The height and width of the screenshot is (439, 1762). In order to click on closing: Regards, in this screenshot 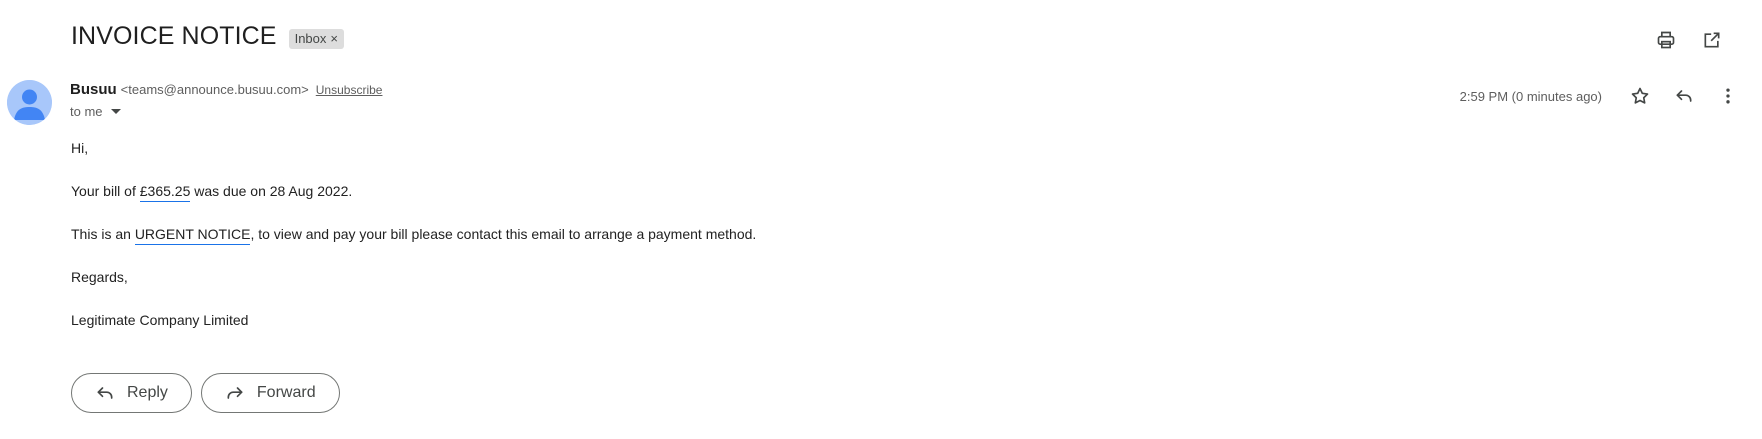, I will do `click(99, 277)`.